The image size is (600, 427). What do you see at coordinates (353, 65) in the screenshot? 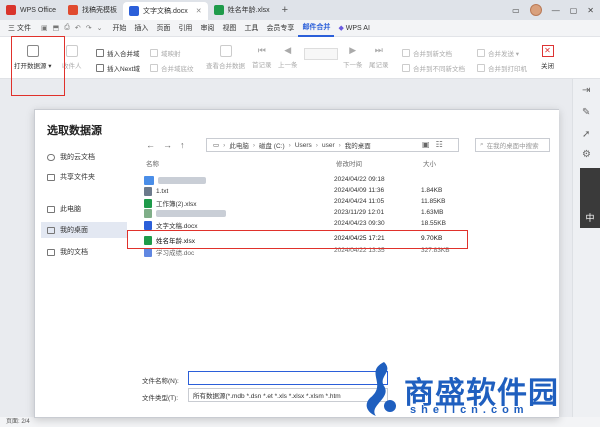
I see `next-record-label: 下一条` at bounding box center [353, 65].